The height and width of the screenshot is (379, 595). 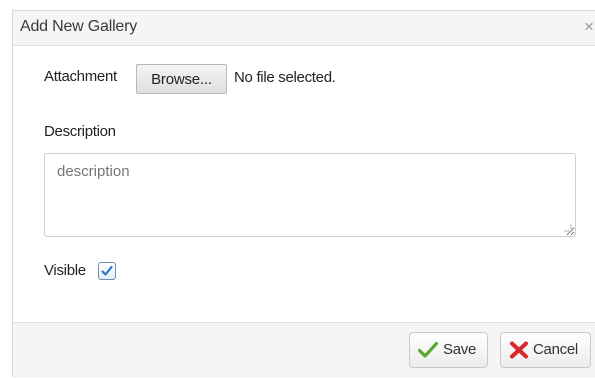 I want to click on checkmark-icon, so click(x=107, y=270).